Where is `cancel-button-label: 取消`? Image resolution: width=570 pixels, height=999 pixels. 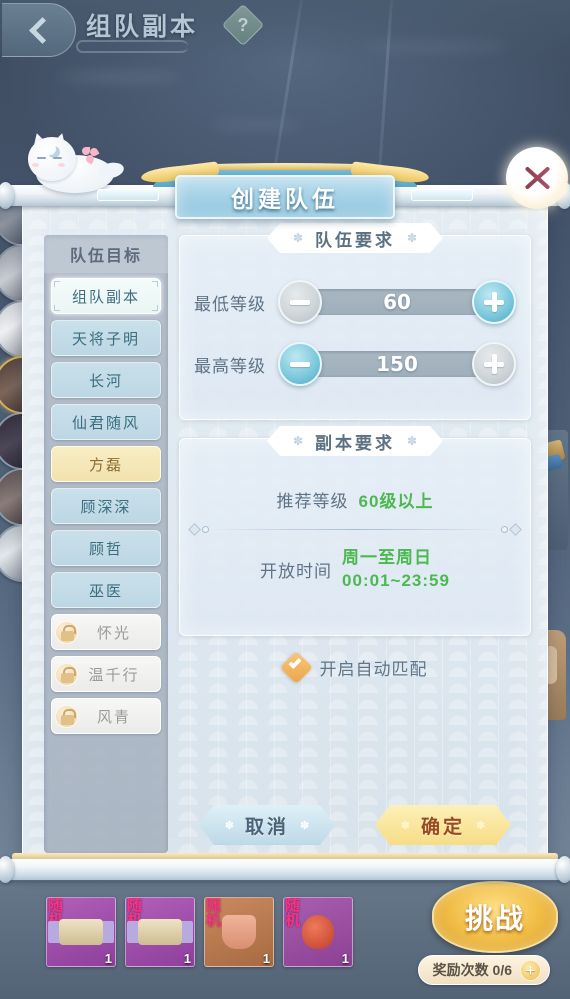 cancel-button-label: 取消 is located at coordinates (266, 826).